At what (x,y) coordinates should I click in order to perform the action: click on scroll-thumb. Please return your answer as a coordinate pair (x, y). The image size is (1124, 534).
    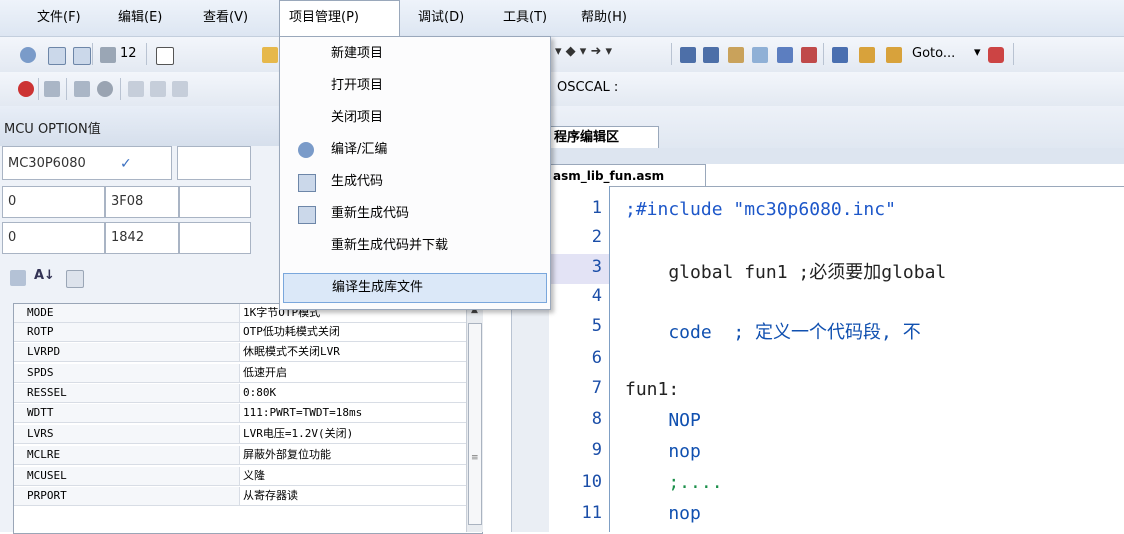
    Looking at the image, I should click on (475, 424).